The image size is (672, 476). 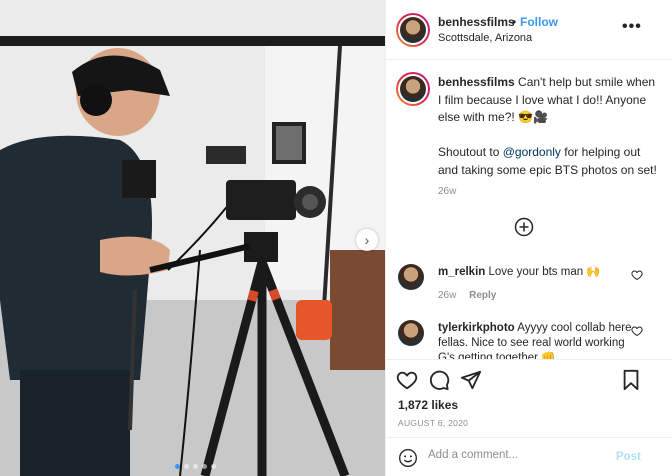 I want to click on commenter-username: m_relkin, so click(x=461, y=272).